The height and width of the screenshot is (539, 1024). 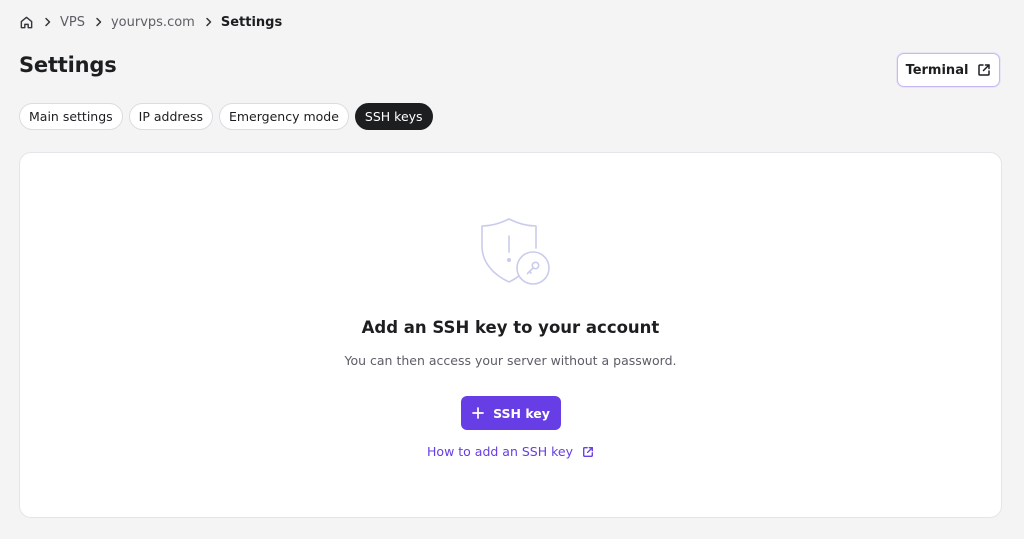 I want to click on how-to-add-ssh-key-link: How to add an SSH key, so click(x=510, y=451).